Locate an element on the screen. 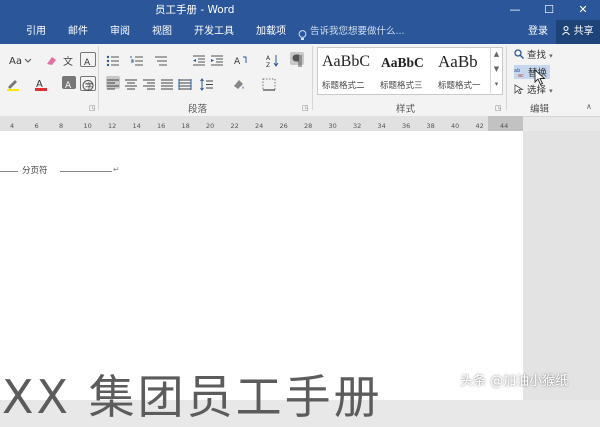 This screenshot has height=427, width=600. decrease-indent-icon is located at coordinates (199, 59).